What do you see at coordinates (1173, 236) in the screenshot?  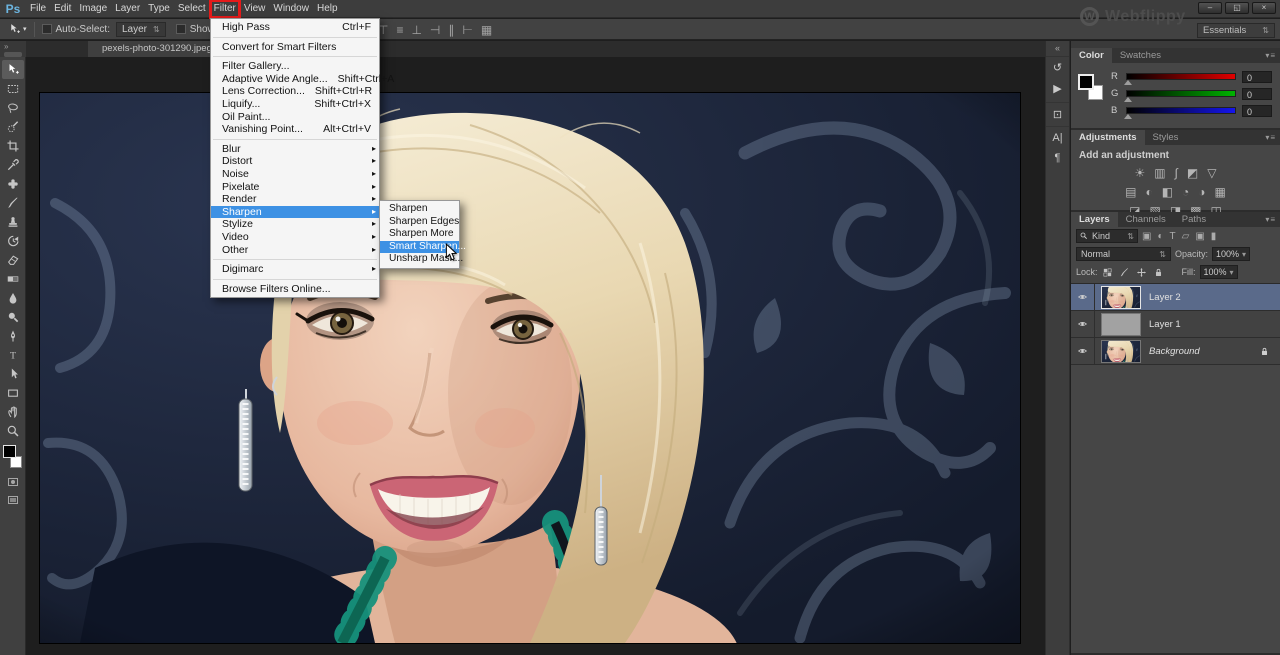 I see `filter-type-layers-icon: T` at bounding box center [1173, 236].